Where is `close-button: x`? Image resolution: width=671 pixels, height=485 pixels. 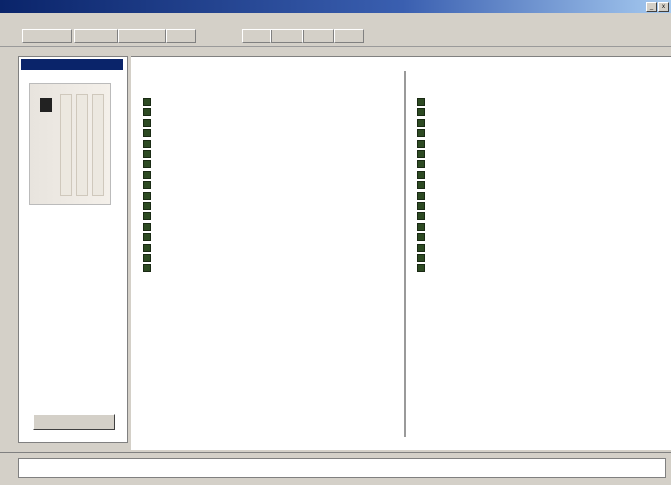 close-button: x is located at coordinates (663, 7).